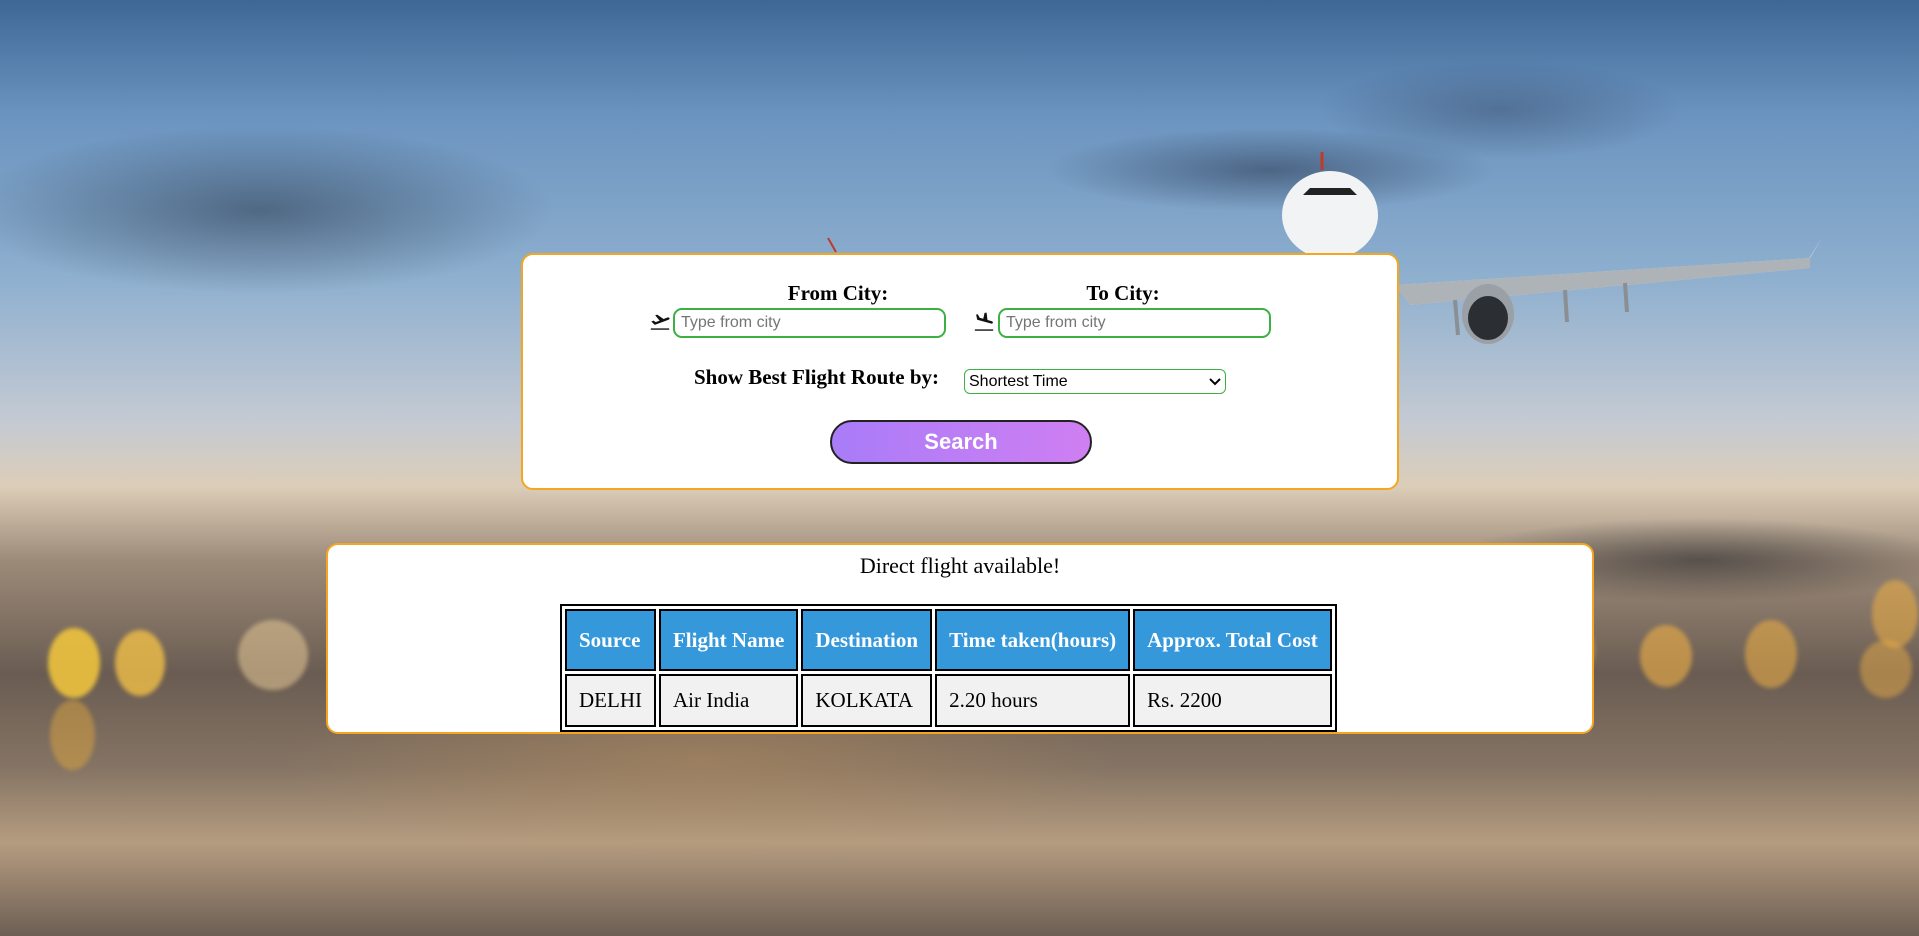 This screenshot has height=936, width=1919. I want to click on from-city-group: From City:, so click(838, 293).